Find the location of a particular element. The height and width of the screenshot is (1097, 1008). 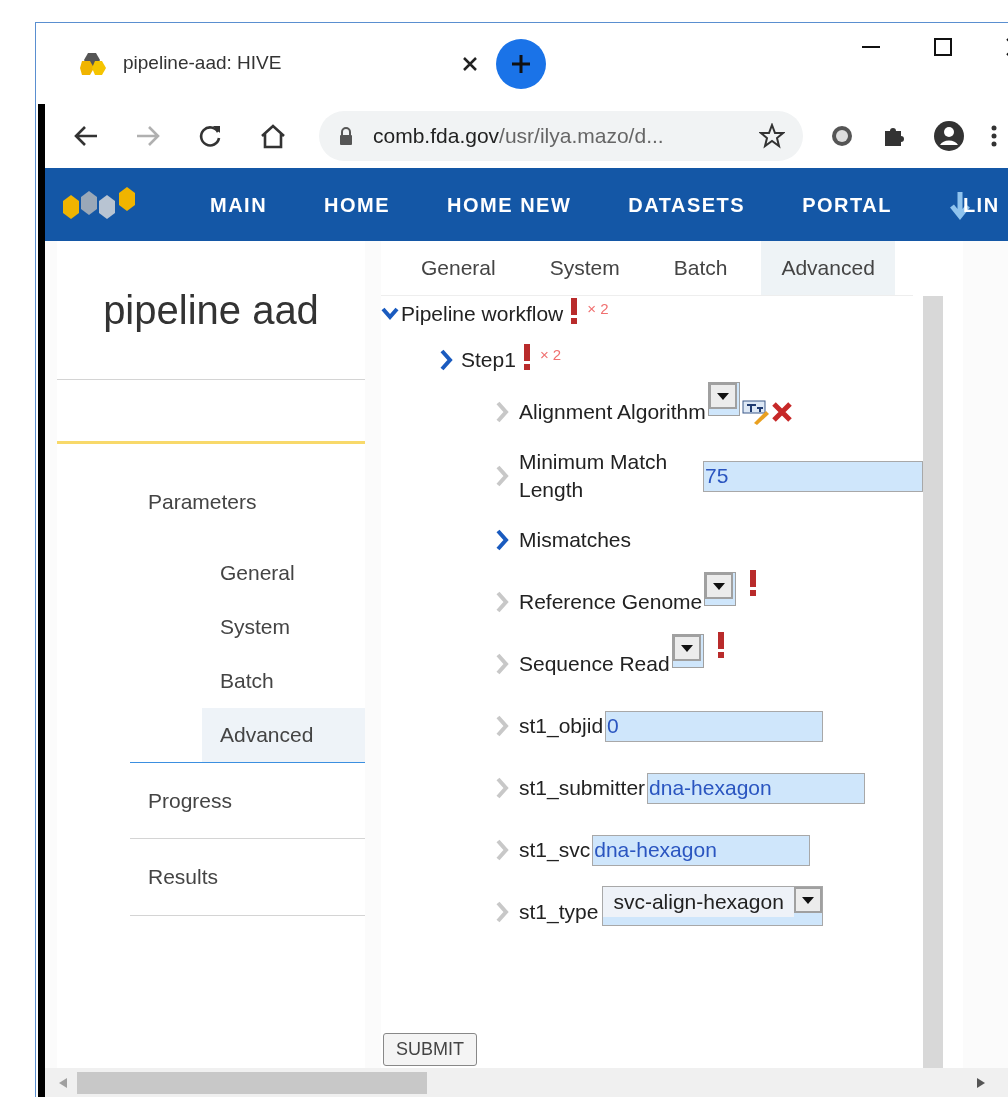

parameter-label: Alignment Algorithm is located at coordinates (612, 411).